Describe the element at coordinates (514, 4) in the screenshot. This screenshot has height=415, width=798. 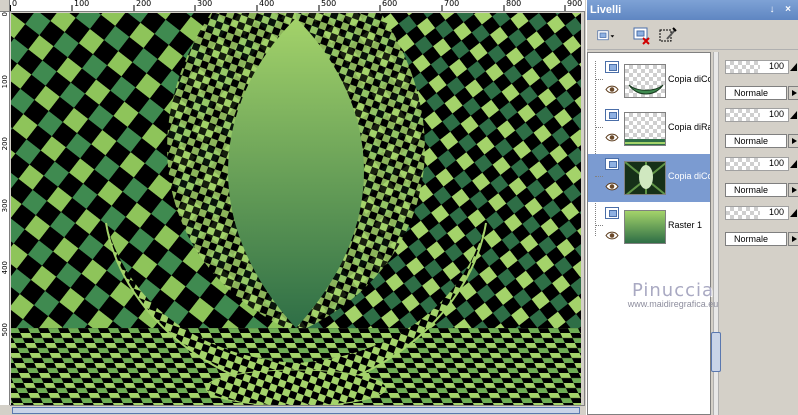
I see `ruler-label: 800` at that location.